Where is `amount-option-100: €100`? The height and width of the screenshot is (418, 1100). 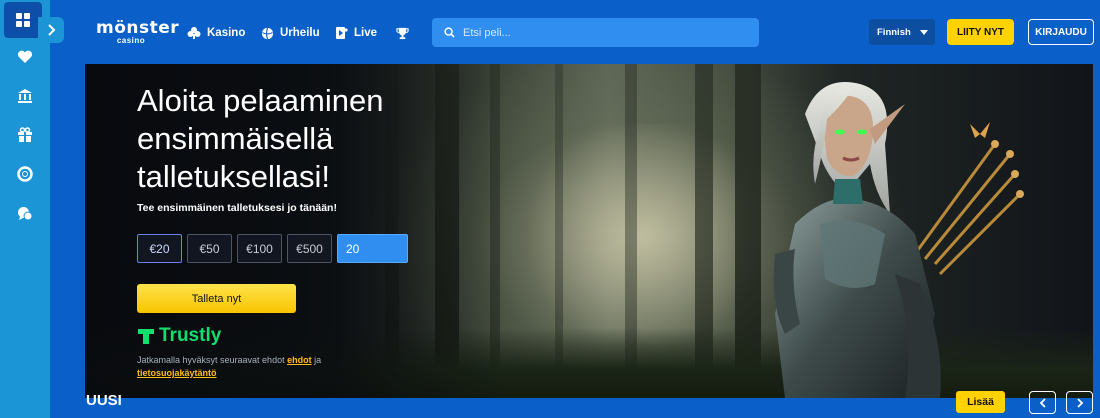
amount-option-100: €100 is located at coordinates (259, 248).